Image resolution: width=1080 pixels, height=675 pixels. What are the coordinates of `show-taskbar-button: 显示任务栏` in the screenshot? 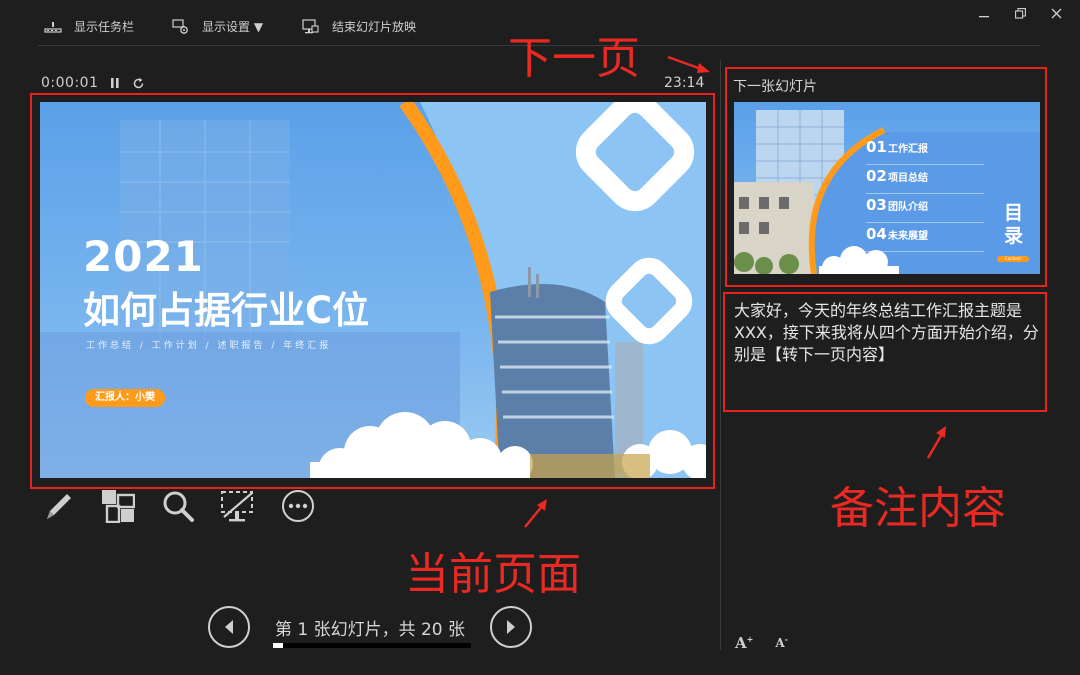 It's located at (89, 26).